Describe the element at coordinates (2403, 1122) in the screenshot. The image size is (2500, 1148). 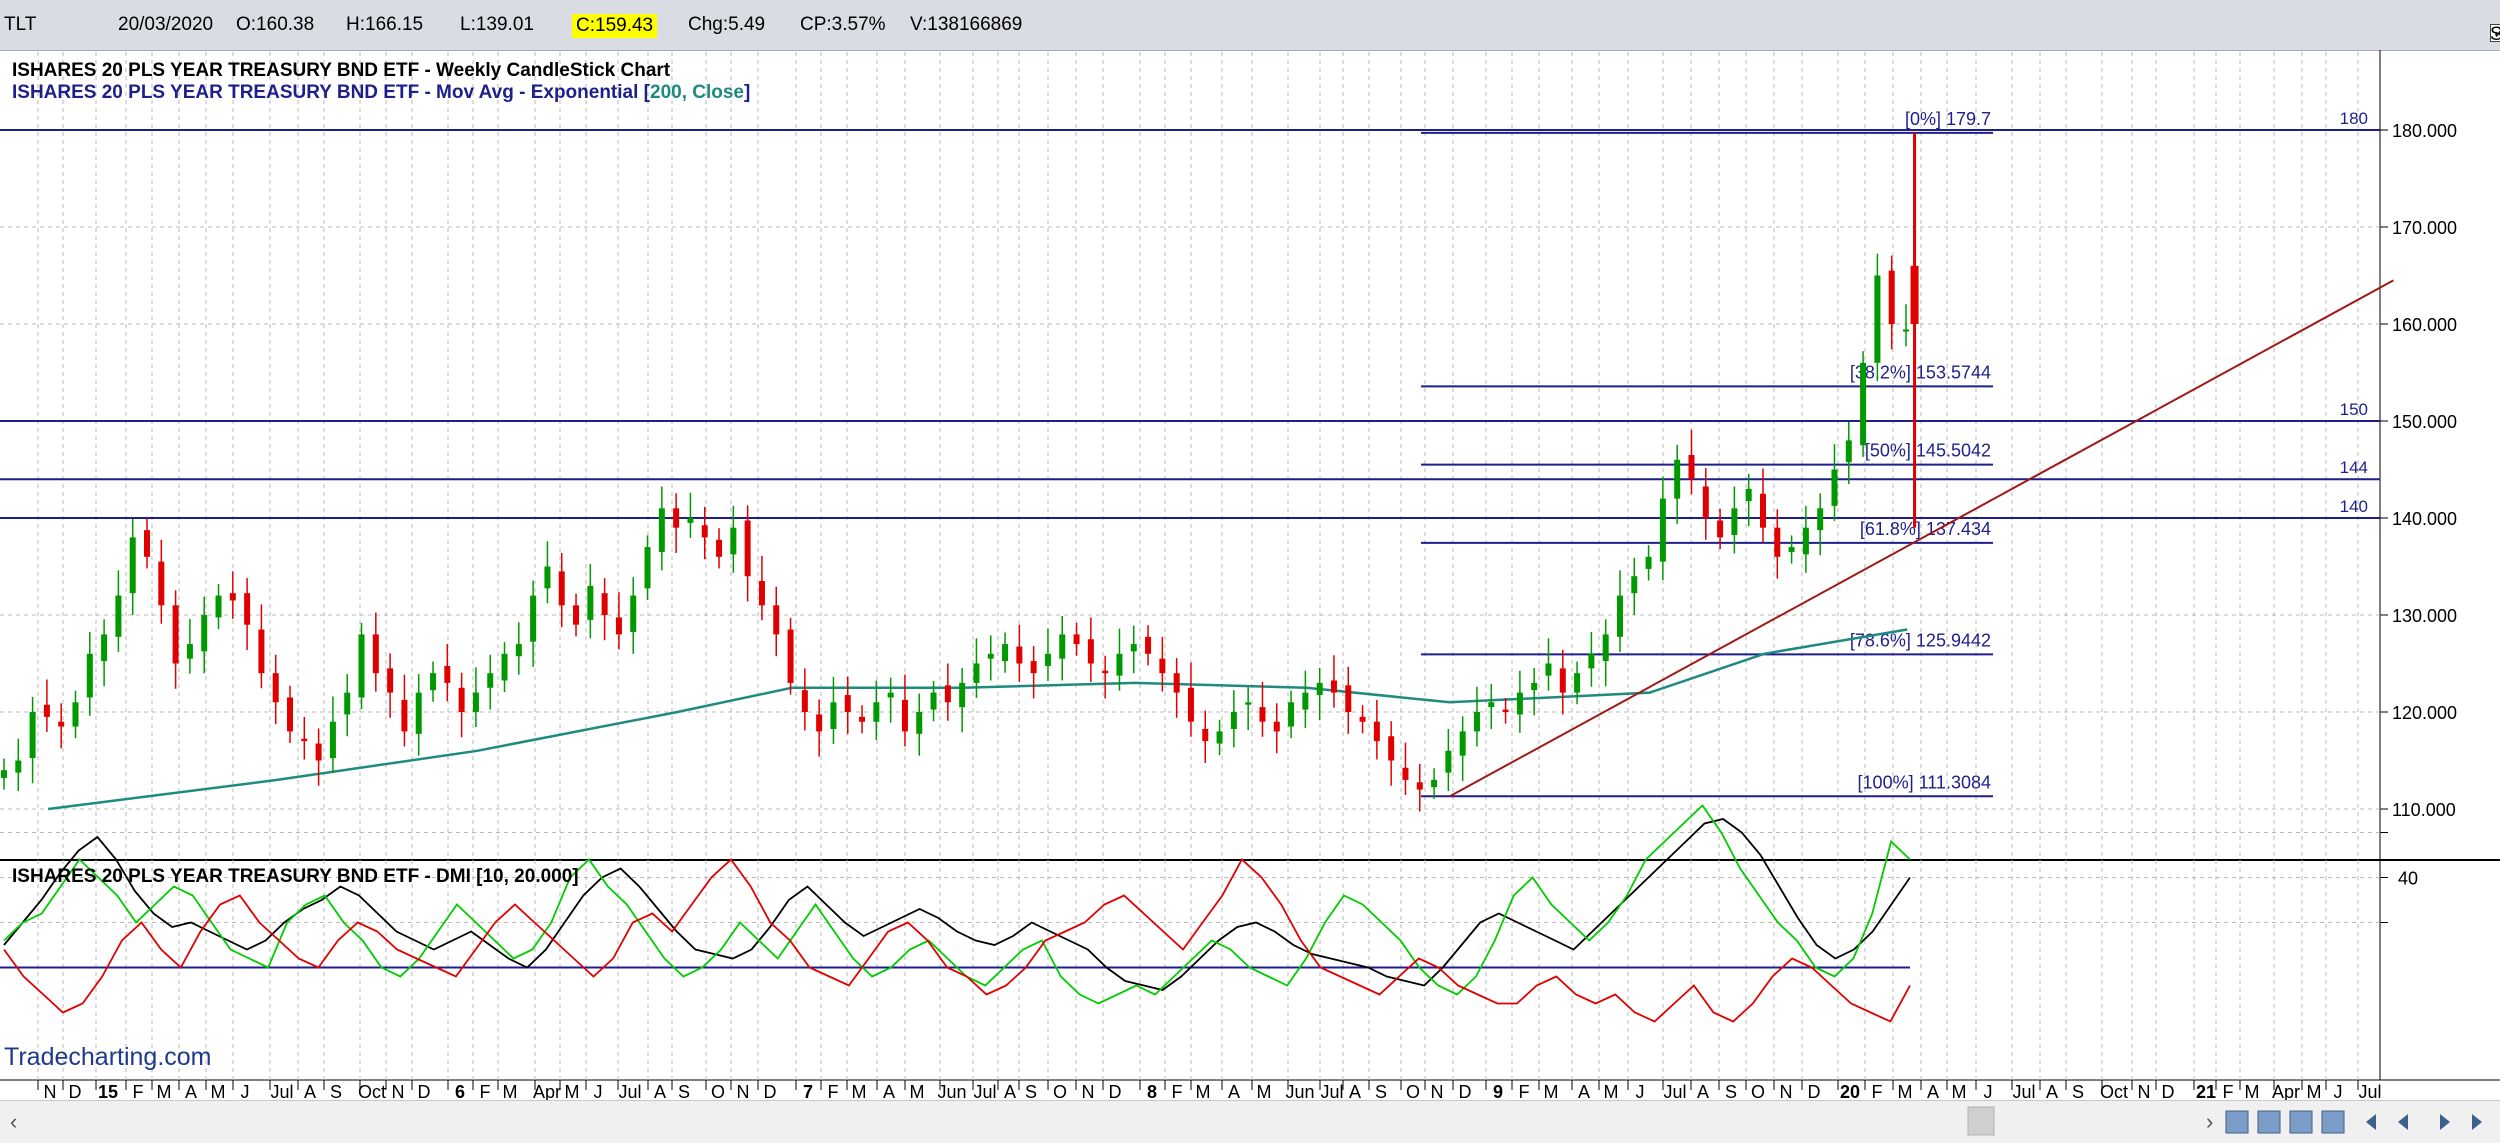
I see `nav-prev-icon` at that location.